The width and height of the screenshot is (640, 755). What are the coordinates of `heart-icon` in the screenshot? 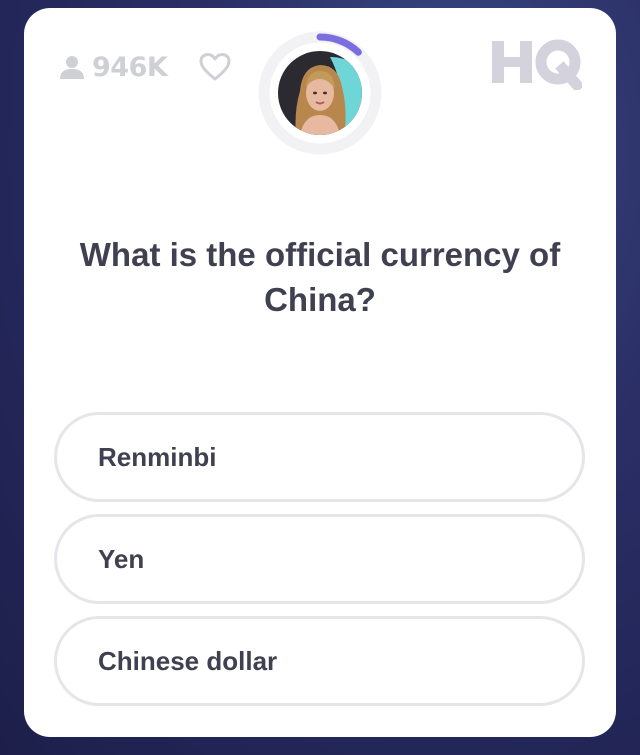 It's located at (215, 67).